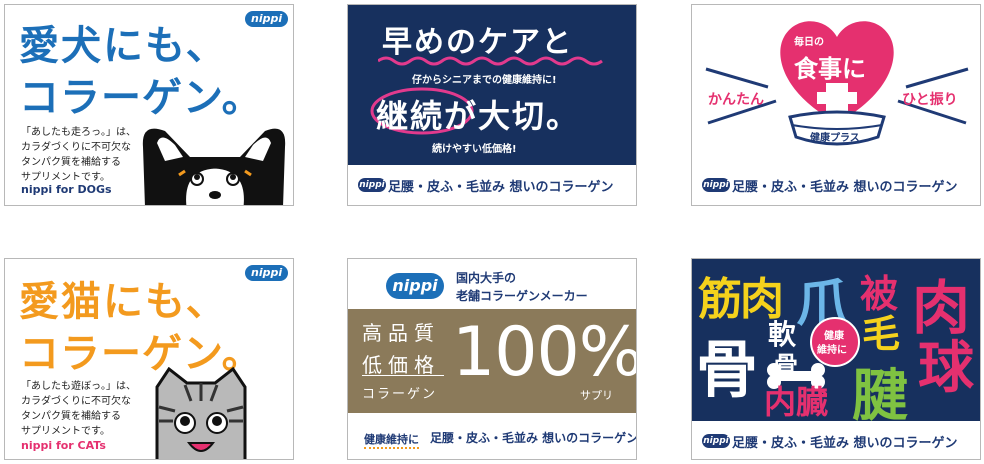 The image size is (984, 464). What do you see at coordinates (400, 394) in the screenshot?
I see `collagen-label: コラーゲン` at bounding box center [400, 394].